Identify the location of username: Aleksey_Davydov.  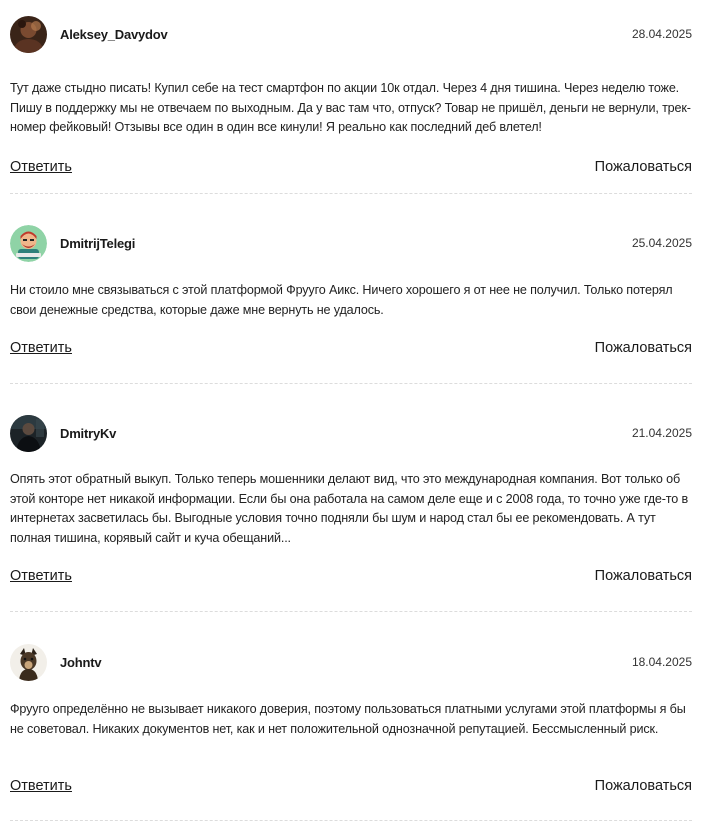
(346, 34).